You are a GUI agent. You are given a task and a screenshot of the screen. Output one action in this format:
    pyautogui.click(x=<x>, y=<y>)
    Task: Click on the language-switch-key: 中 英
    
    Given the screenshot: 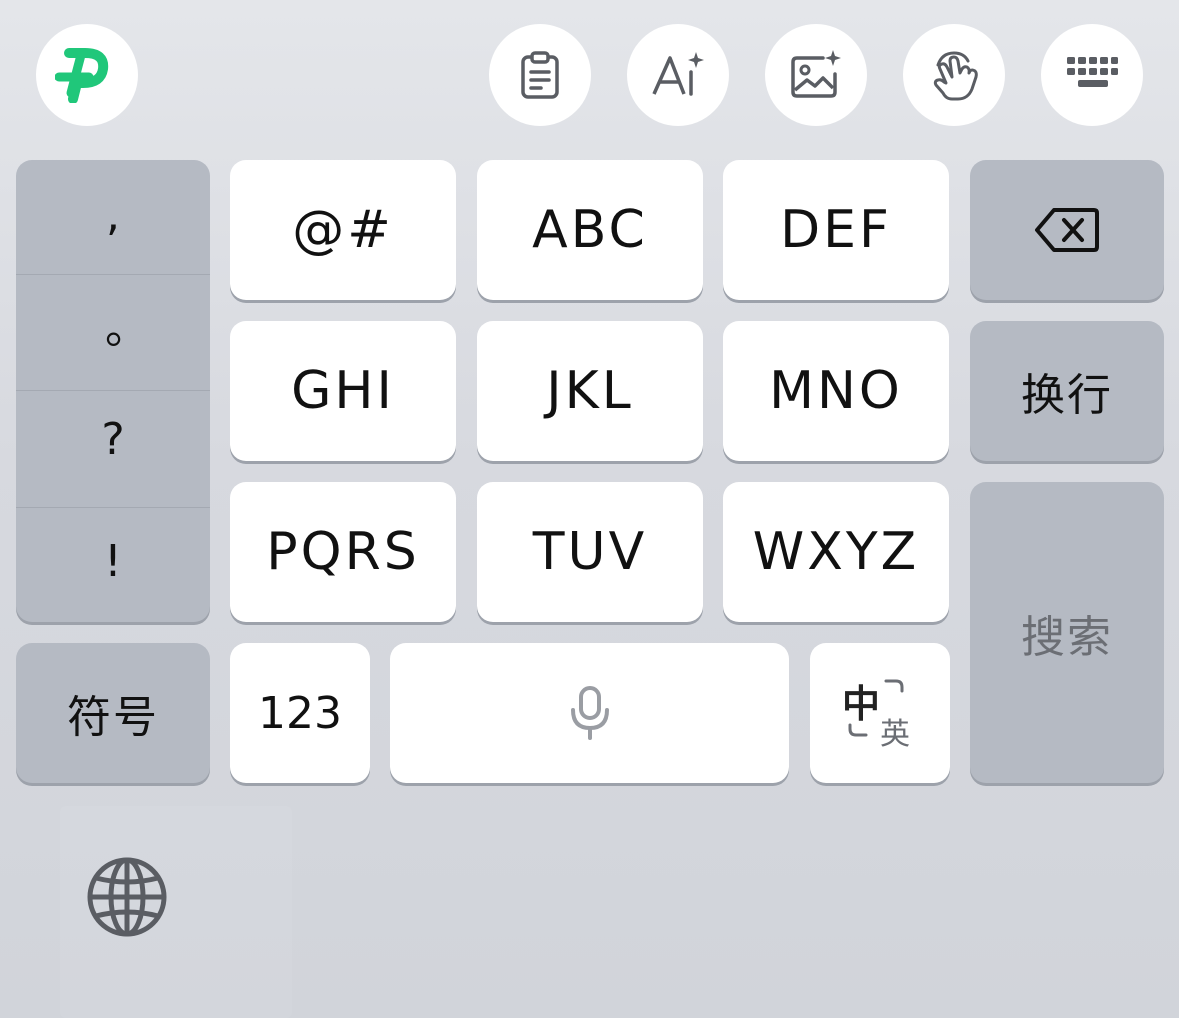 What is the action you would take?
    pyautogui.click(x=880, y=713)
    